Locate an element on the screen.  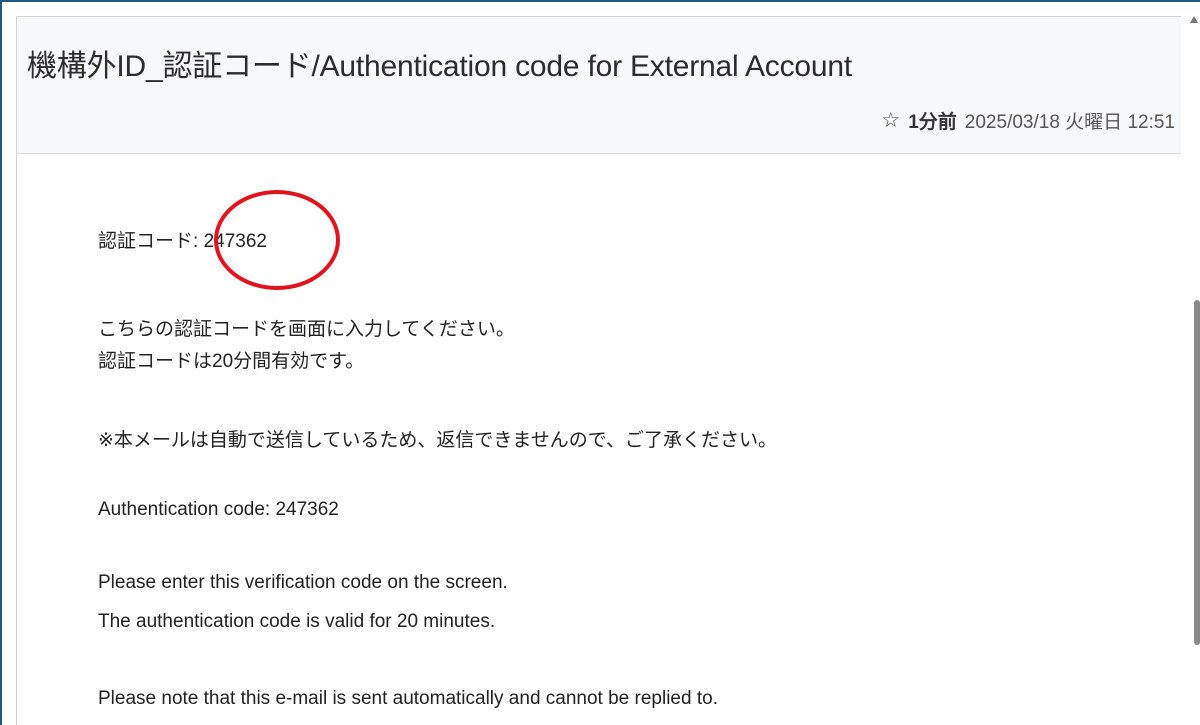
star-icon: ☆ is located at coordinates (890, 120).